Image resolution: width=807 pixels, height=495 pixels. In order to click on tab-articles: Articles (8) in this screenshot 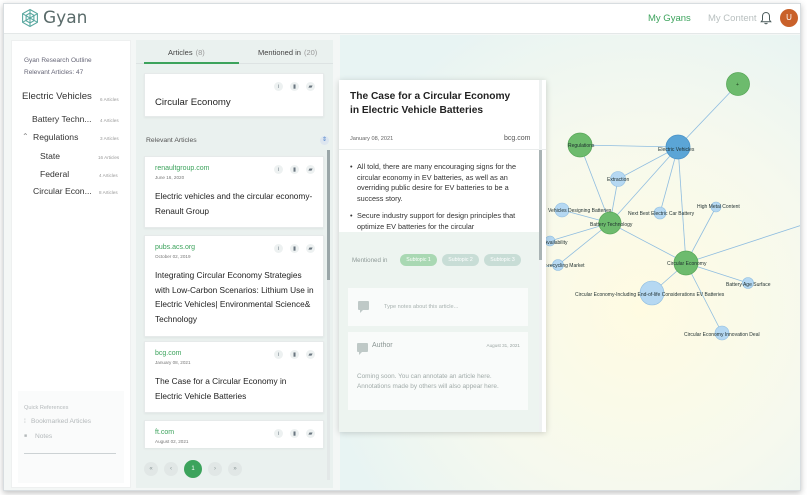, I will do `click(186, 52)`.